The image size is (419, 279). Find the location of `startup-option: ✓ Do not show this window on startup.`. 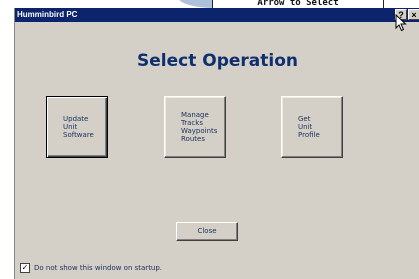

startup-option: ✓ Do not show this window on startup. is located at coordinates (91, 268).